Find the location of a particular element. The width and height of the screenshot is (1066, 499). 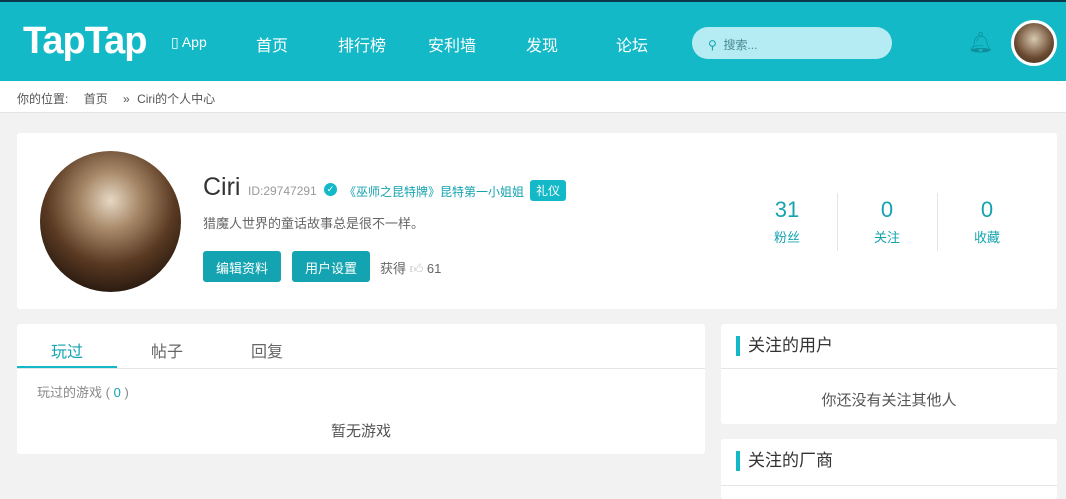

stat-following: 0 关注 is located at coordinates (887, 221).